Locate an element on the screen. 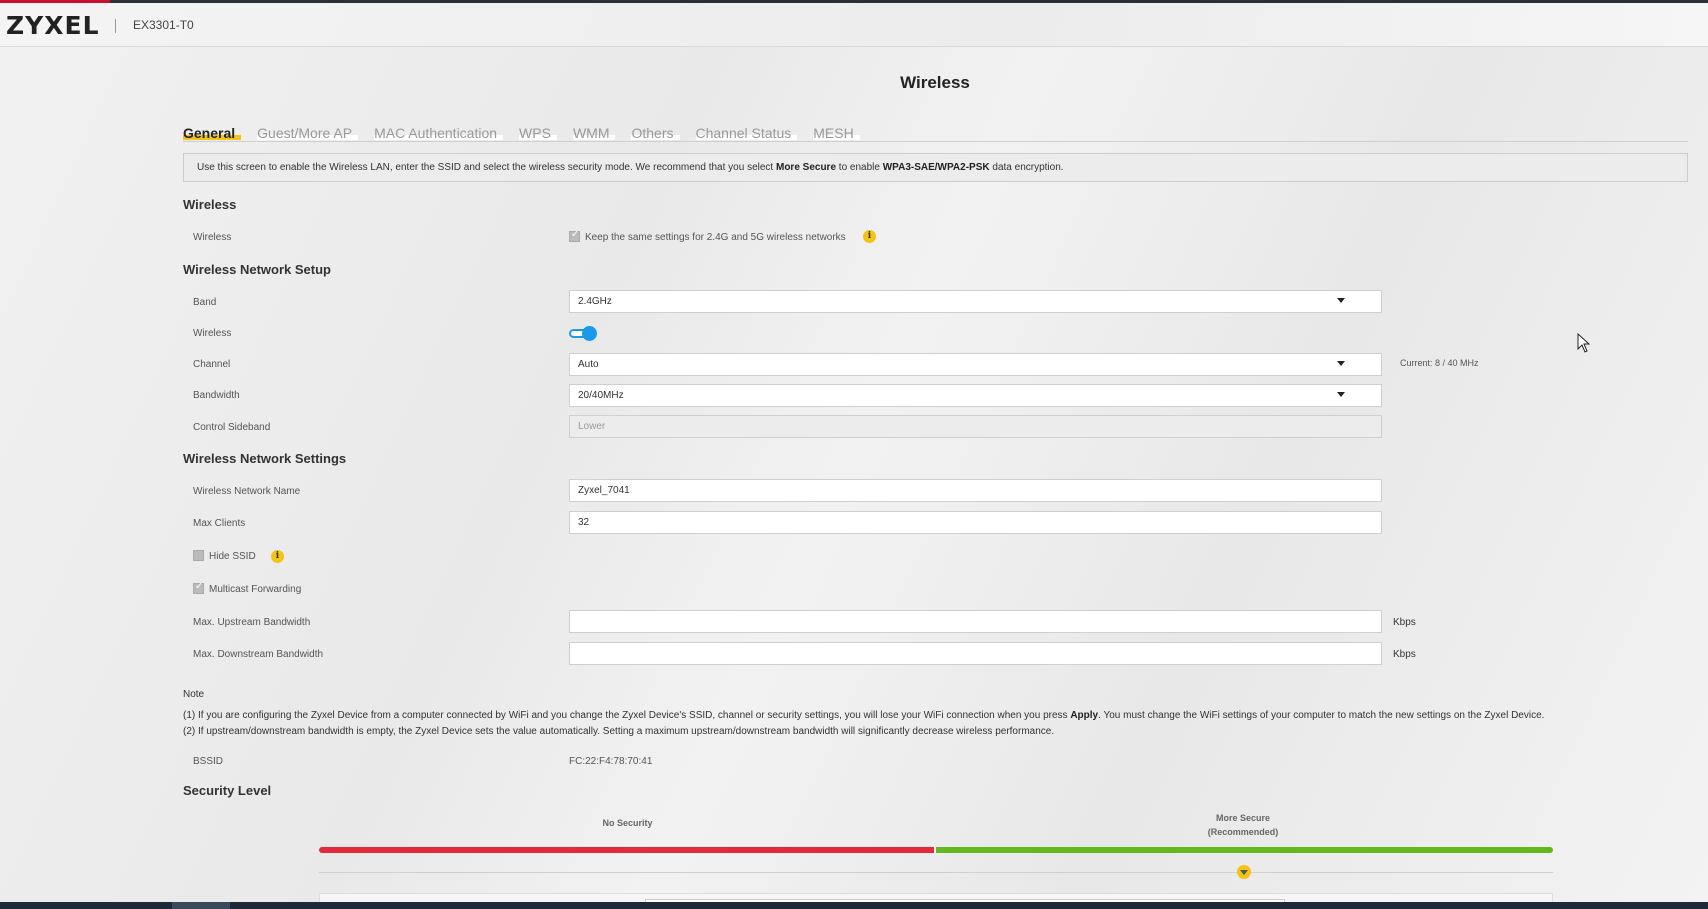  no-security-label: No Security is located at coordinates (627, 823).